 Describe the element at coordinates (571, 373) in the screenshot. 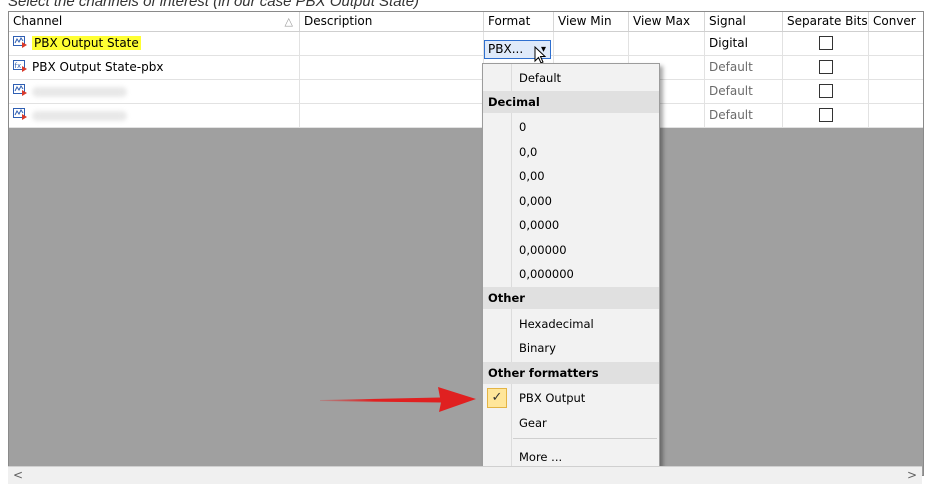

I see `menu-header-other-formatters: Other formatters` at that location.